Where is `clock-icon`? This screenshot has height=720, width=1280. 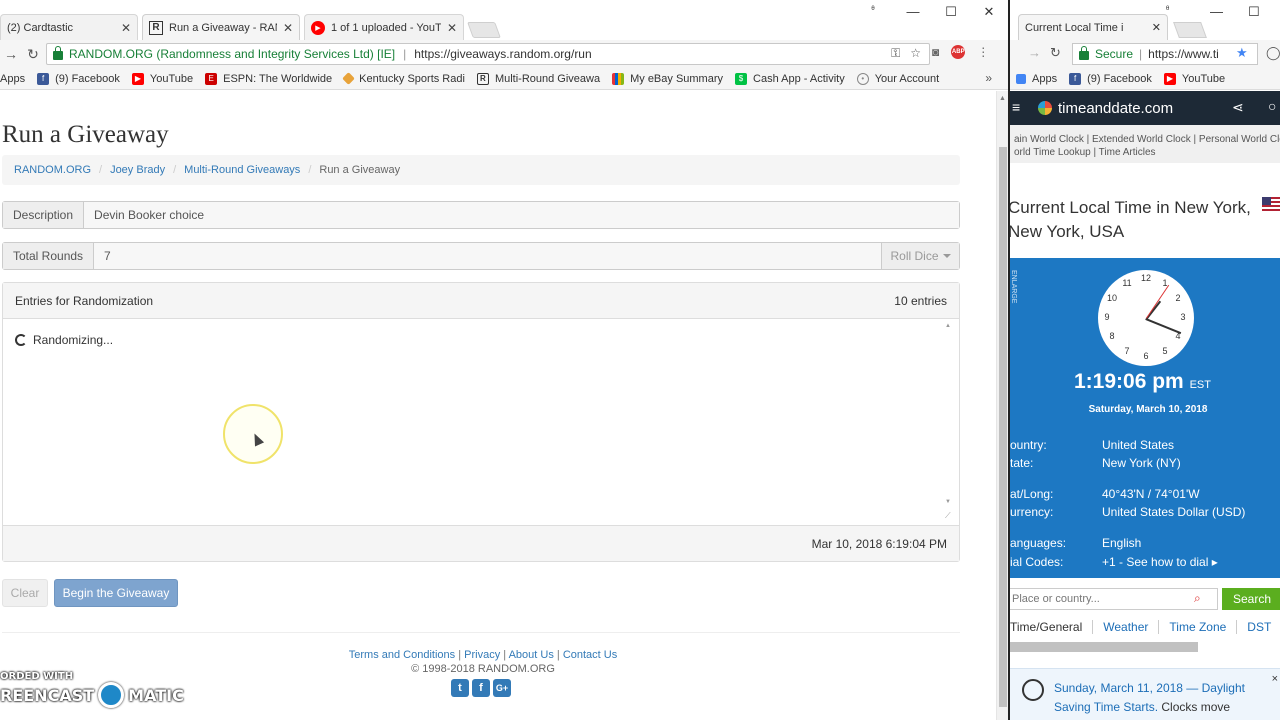
clock-icon is located at coordinates (1033, 690).